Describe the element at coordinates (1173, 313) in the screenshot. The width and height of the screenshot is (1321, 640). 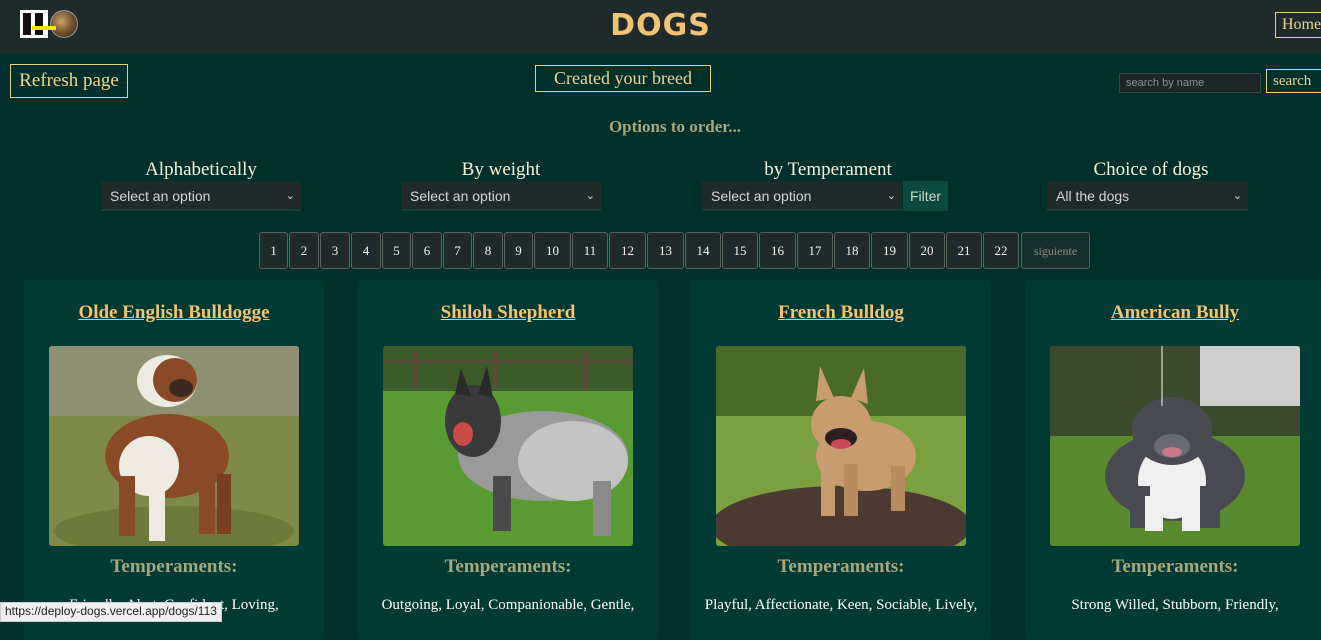
I see `dog-name-link: American Bully` at that location.